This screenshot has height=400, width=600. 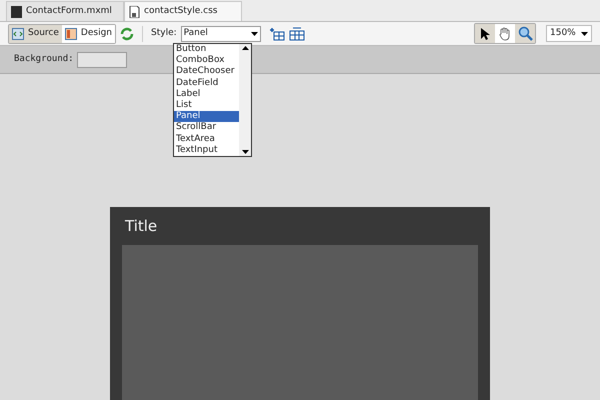 What do you see at coordinates (206, 60) in the screenshot?
I see `dropdown-option: ComboBox` at bounding box center [206, 60].